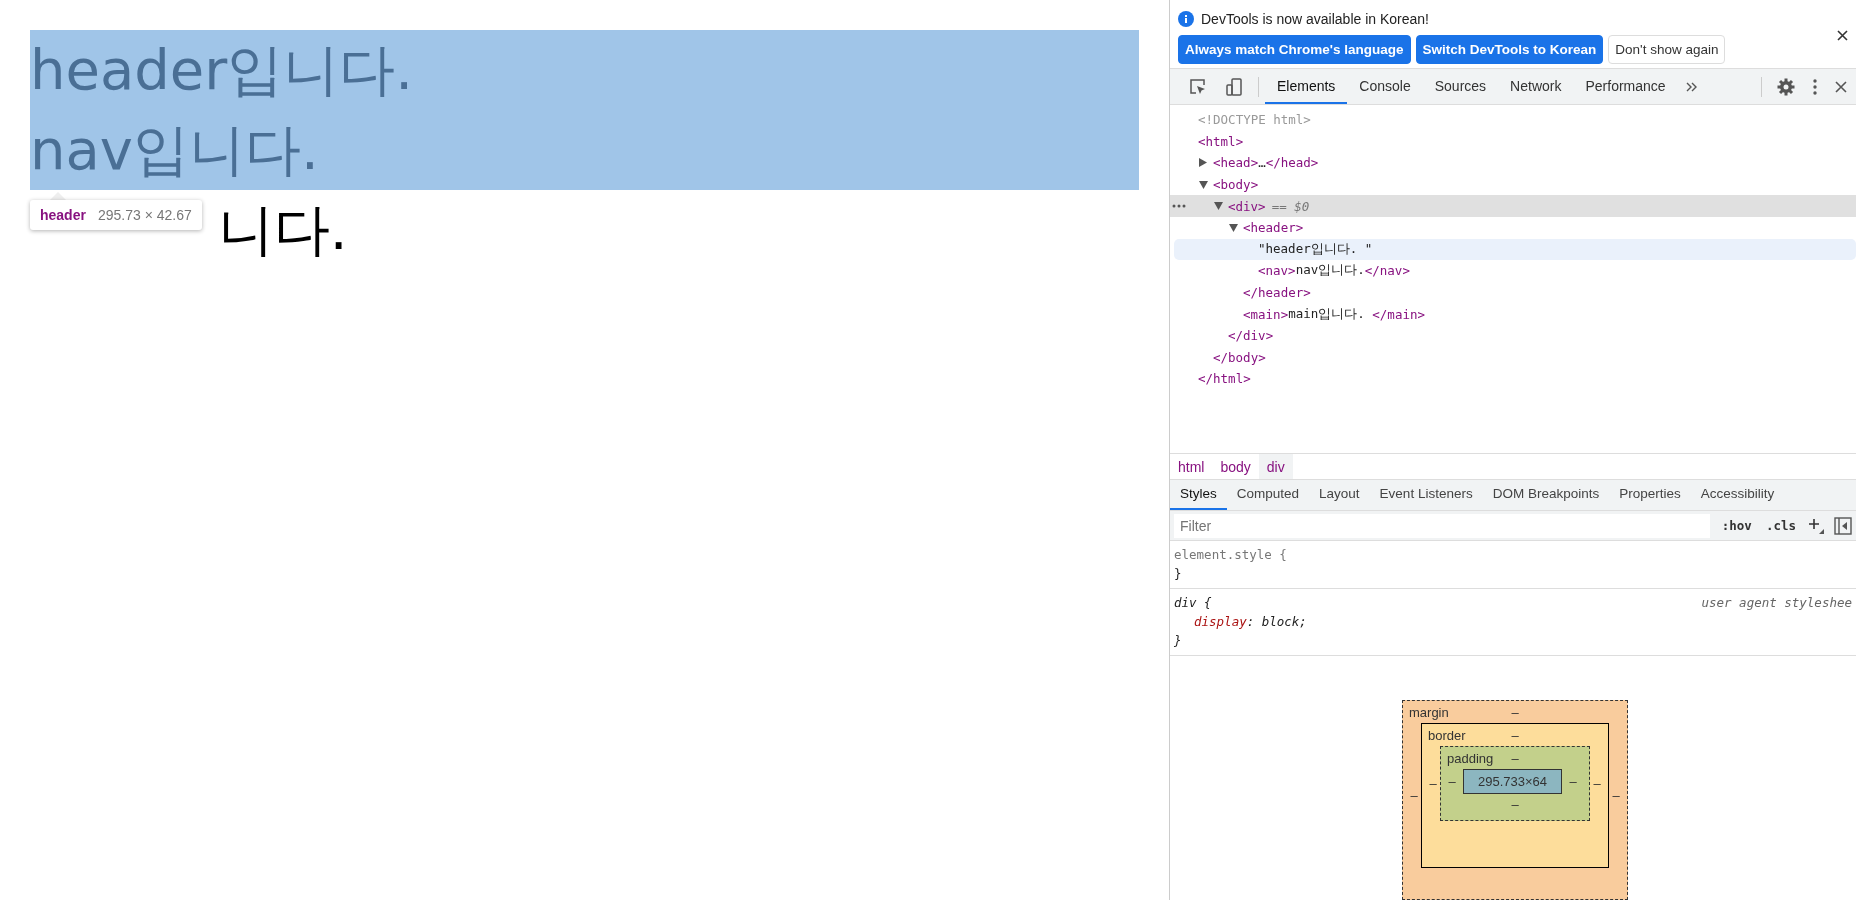 This screenshot has width=1856, height=900. I want to click on expand-arrow-icon, so click(1203, 163).